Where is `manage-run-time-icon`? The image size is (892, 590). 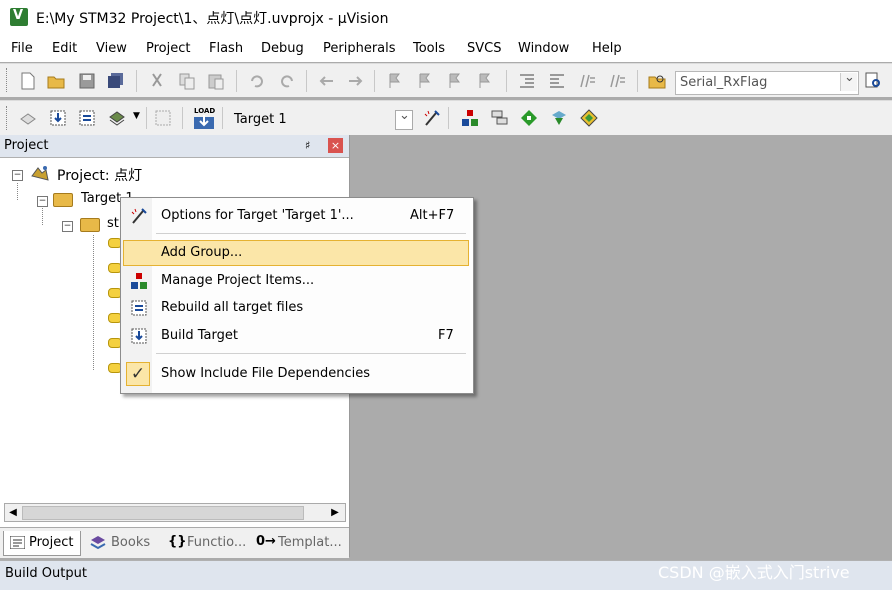 manage-run-time-icon is located at coordinates (529, 118).